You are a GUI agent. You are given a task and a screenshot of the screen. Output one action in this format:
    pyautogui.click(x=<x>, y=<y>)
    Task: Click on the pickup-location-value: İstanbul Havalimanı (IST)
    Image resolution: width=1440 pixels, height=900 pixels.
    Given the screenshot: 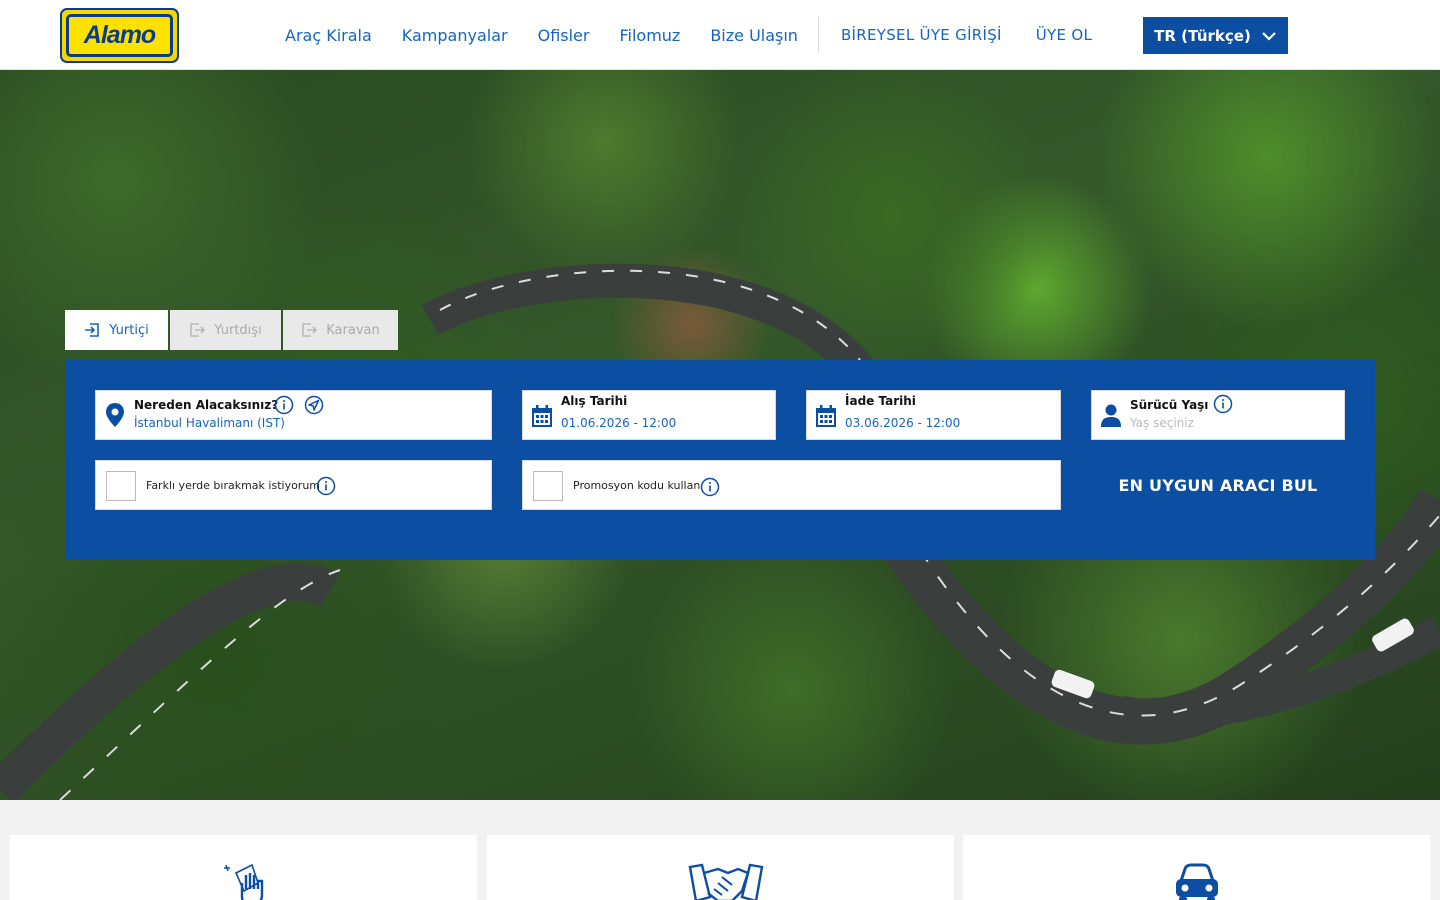 What is the action you would take?
    pyautogui.click(x=209, y=423)
    